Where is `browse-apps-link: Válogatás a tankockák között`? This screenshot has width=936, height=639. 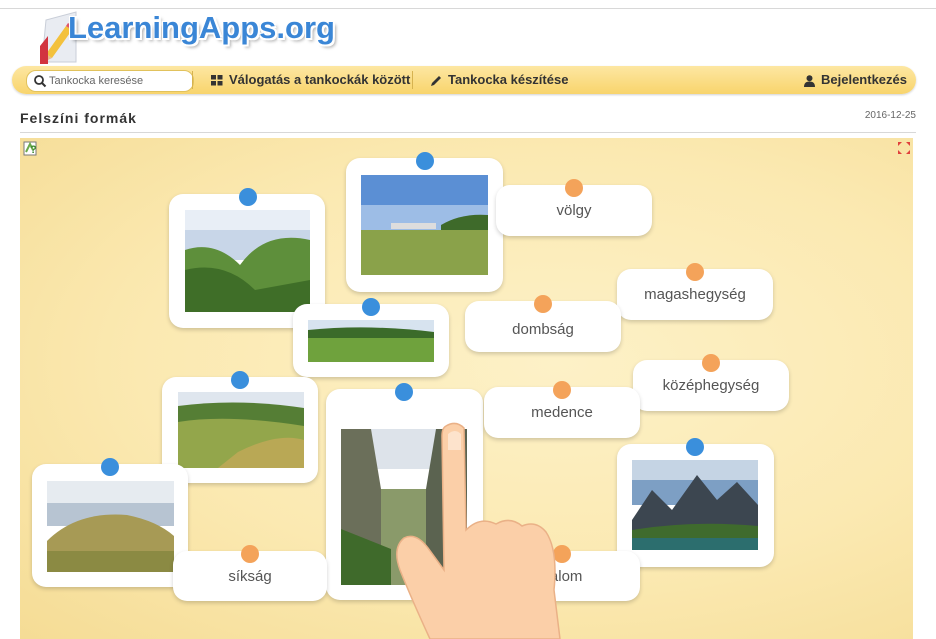
browse-apps-link: Válogatás a tankockák között is located at coordinates (310, 80).